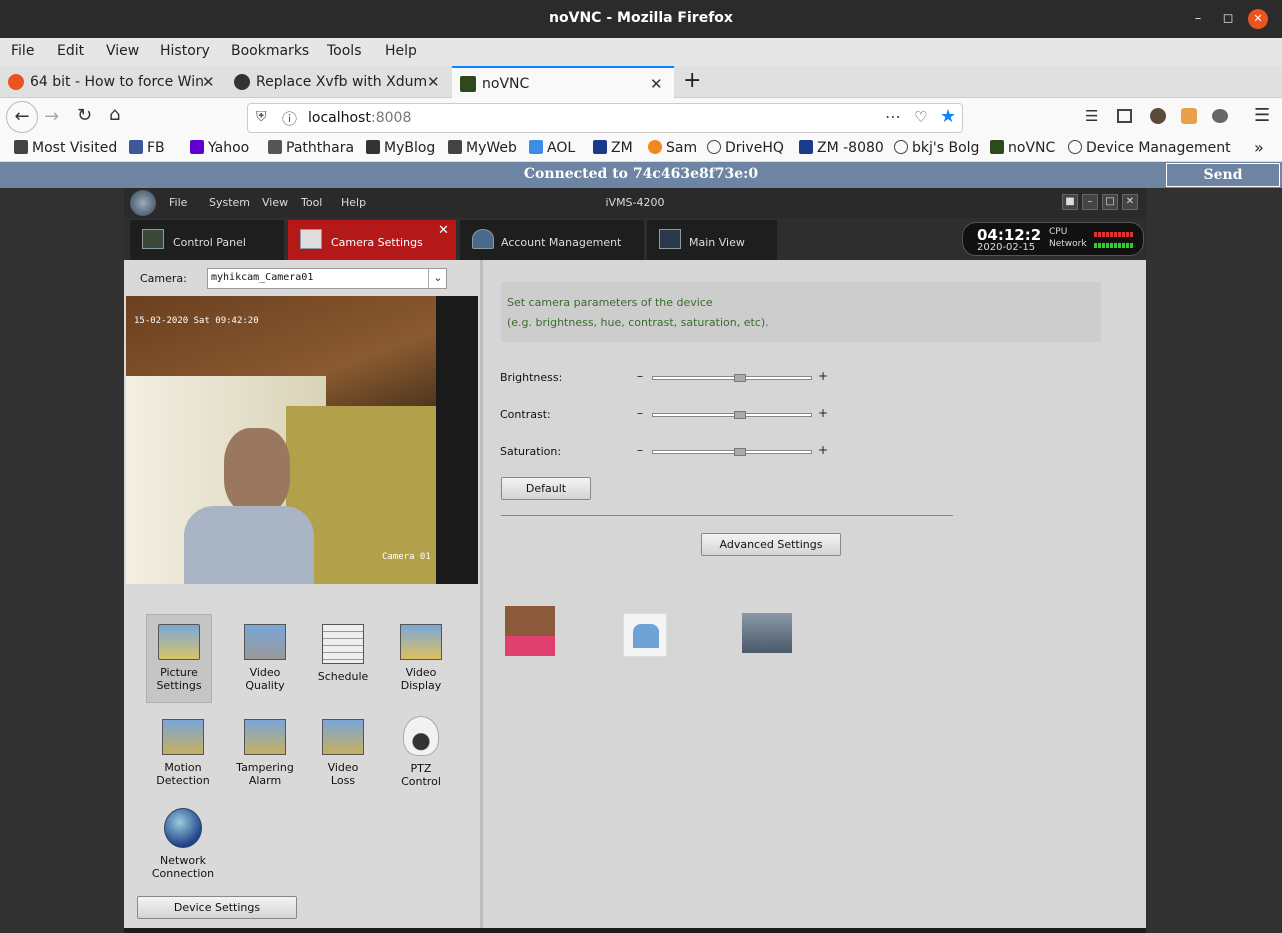  What do you see at coordinates (640, 376) in the screenshot?
I see `brightness-decrease: –` at bounding box center [640, 376].